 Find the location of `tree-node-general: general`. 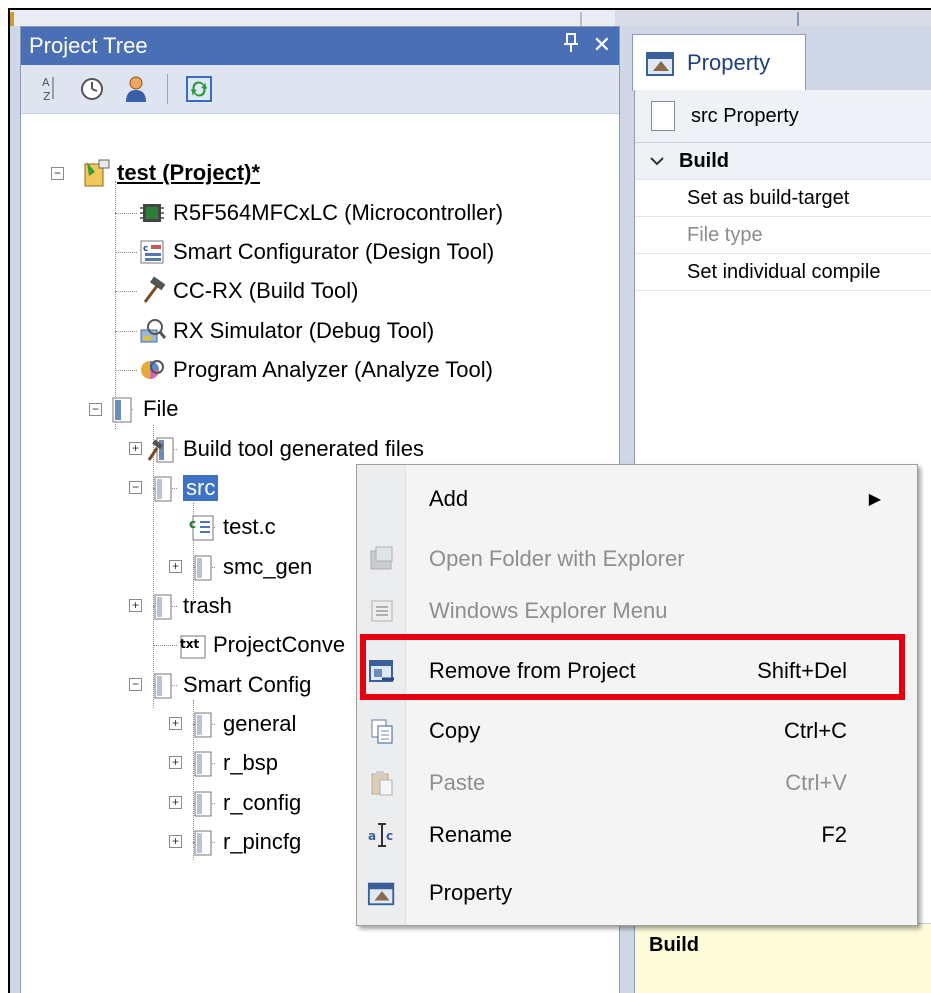

tree-node-general: general is located at coordinates (241, 724).